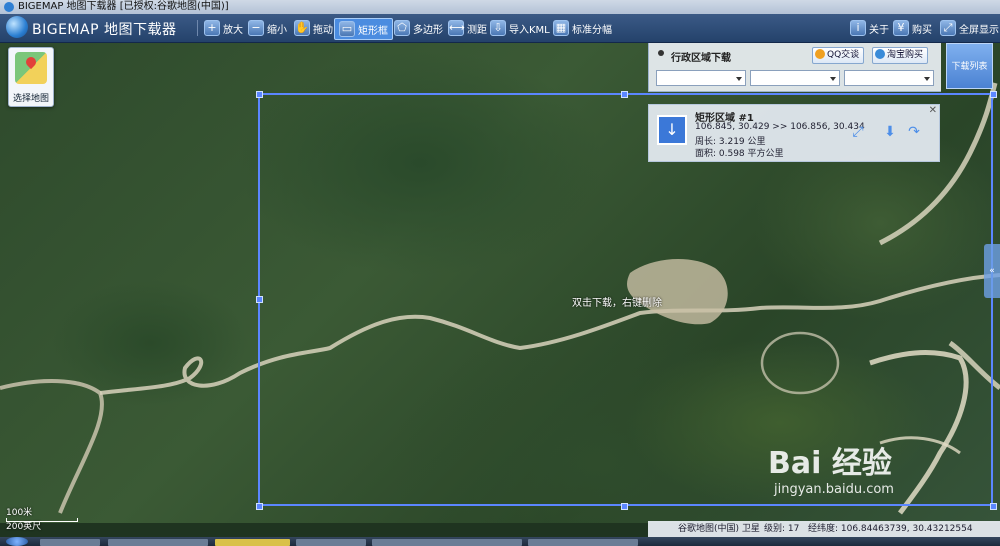 The image size is (1000, 546). What do you see at coordinates (302, 28) in the screenshot?
I see `hand-icon: ✋` at bounding box center [302, 28].